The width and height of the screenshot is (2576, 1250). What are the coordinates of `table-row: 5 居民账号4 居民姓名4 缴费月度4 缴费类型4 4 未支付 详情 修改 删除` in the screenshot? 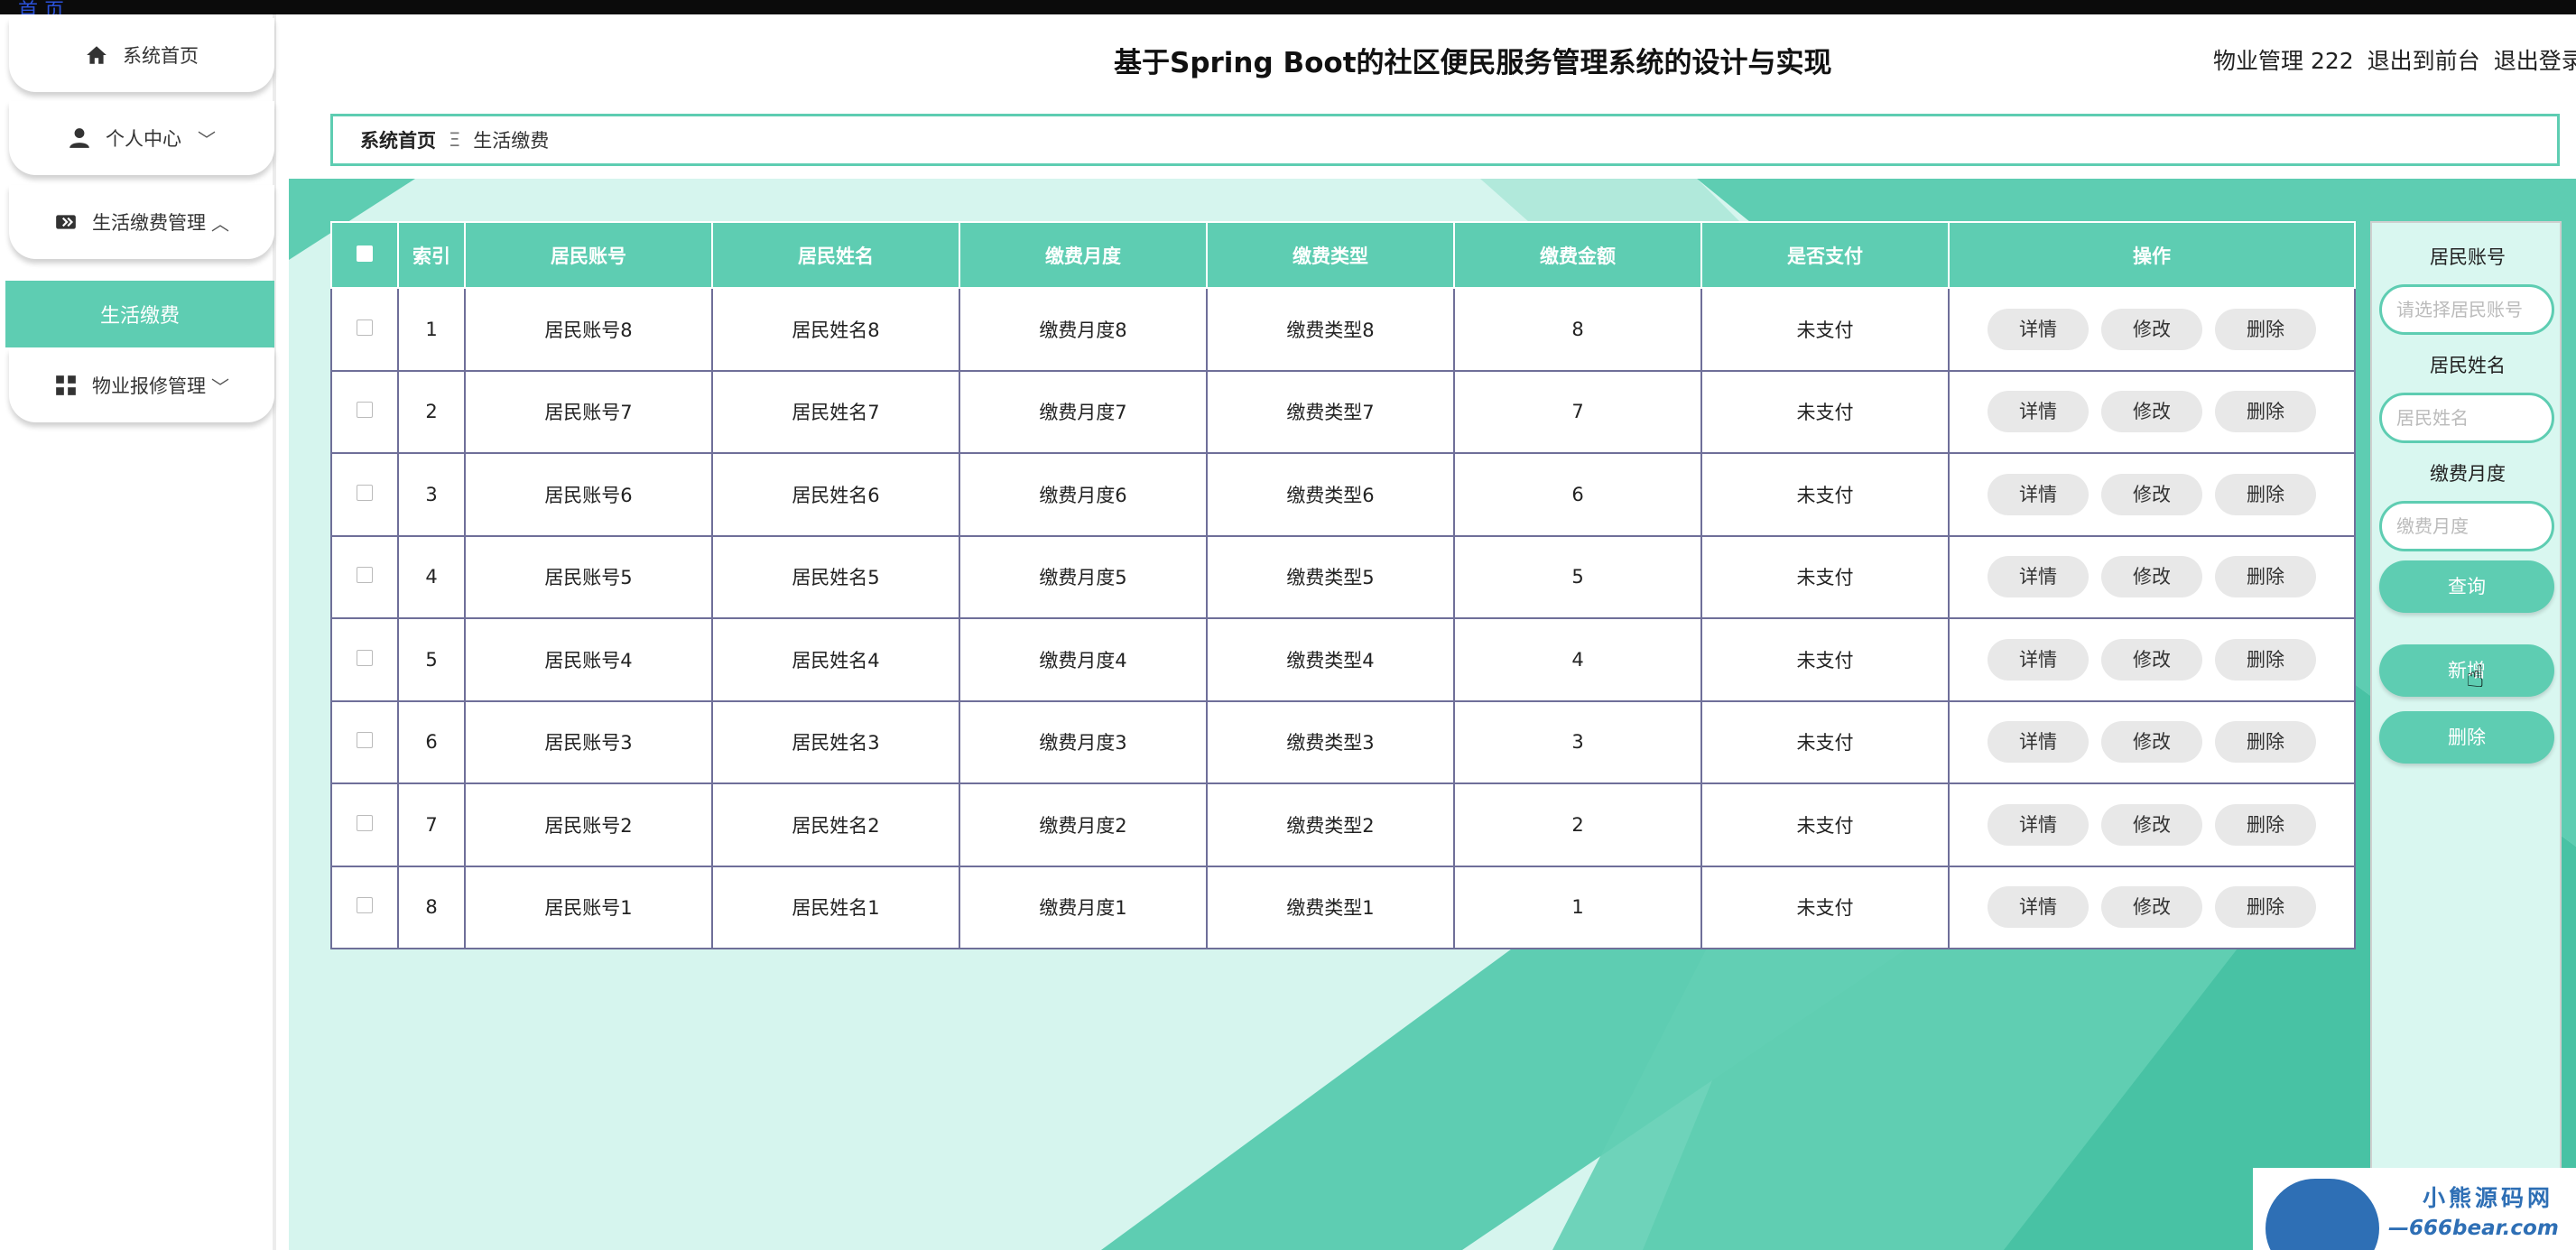 It's located at (1343, 660).